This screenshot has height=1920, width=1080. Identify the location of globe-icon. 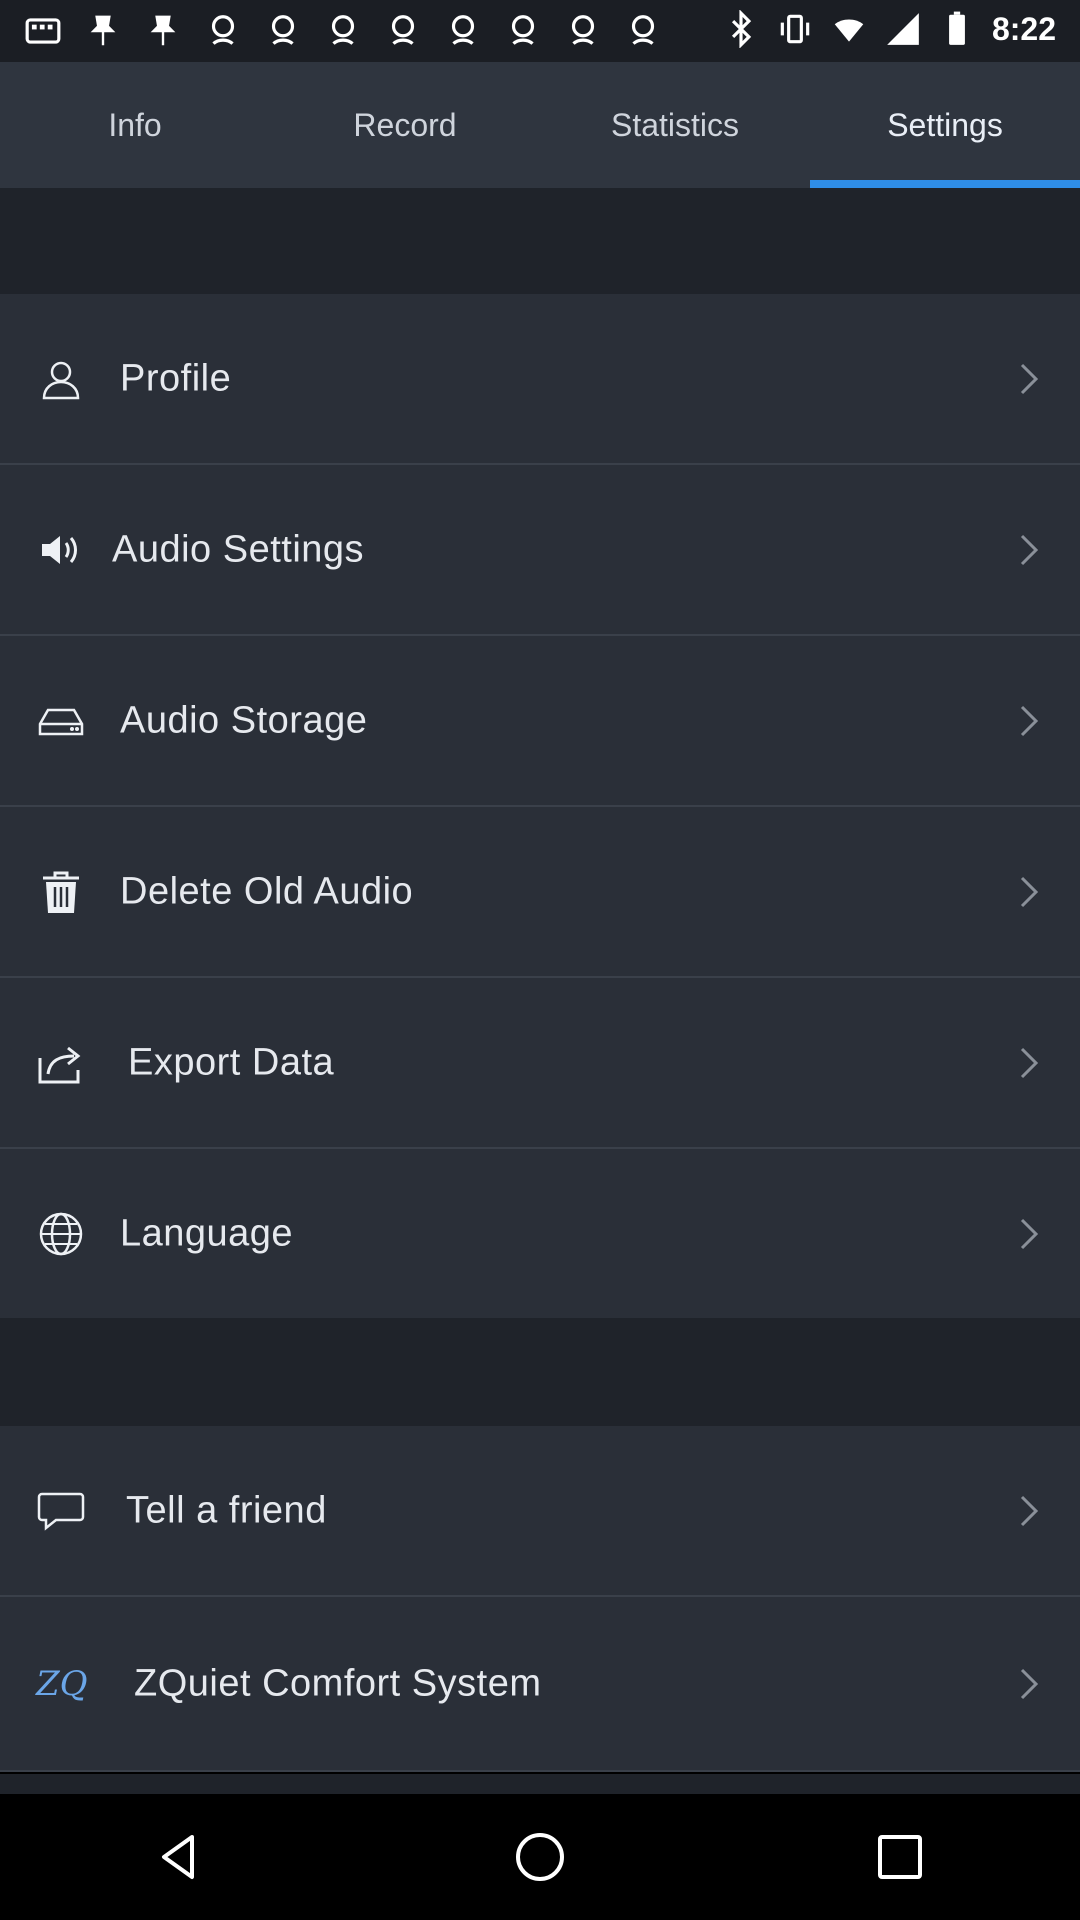
(61, 1234).